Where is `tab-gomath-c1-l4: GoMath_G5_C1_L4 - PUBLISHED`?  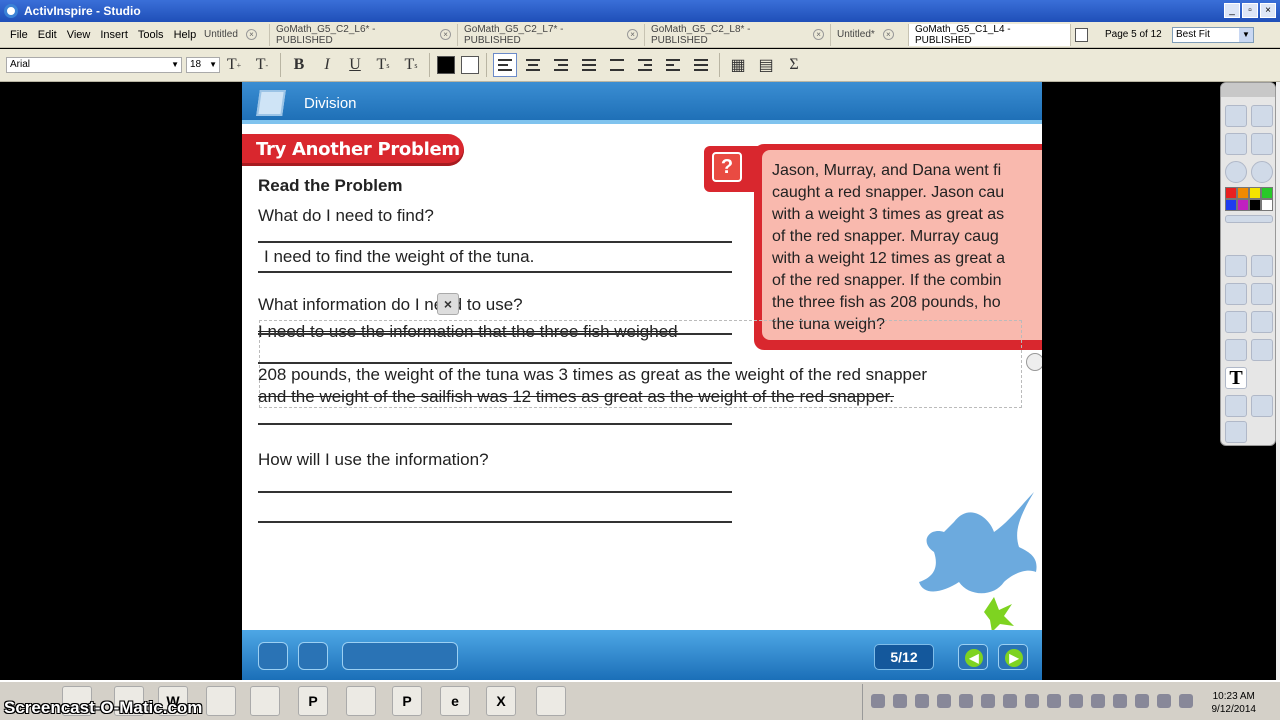 tab-gomath-c1-l4: GoMath_G5_C1_L4 - PUBLISHED is located at coordinates (990, 34).